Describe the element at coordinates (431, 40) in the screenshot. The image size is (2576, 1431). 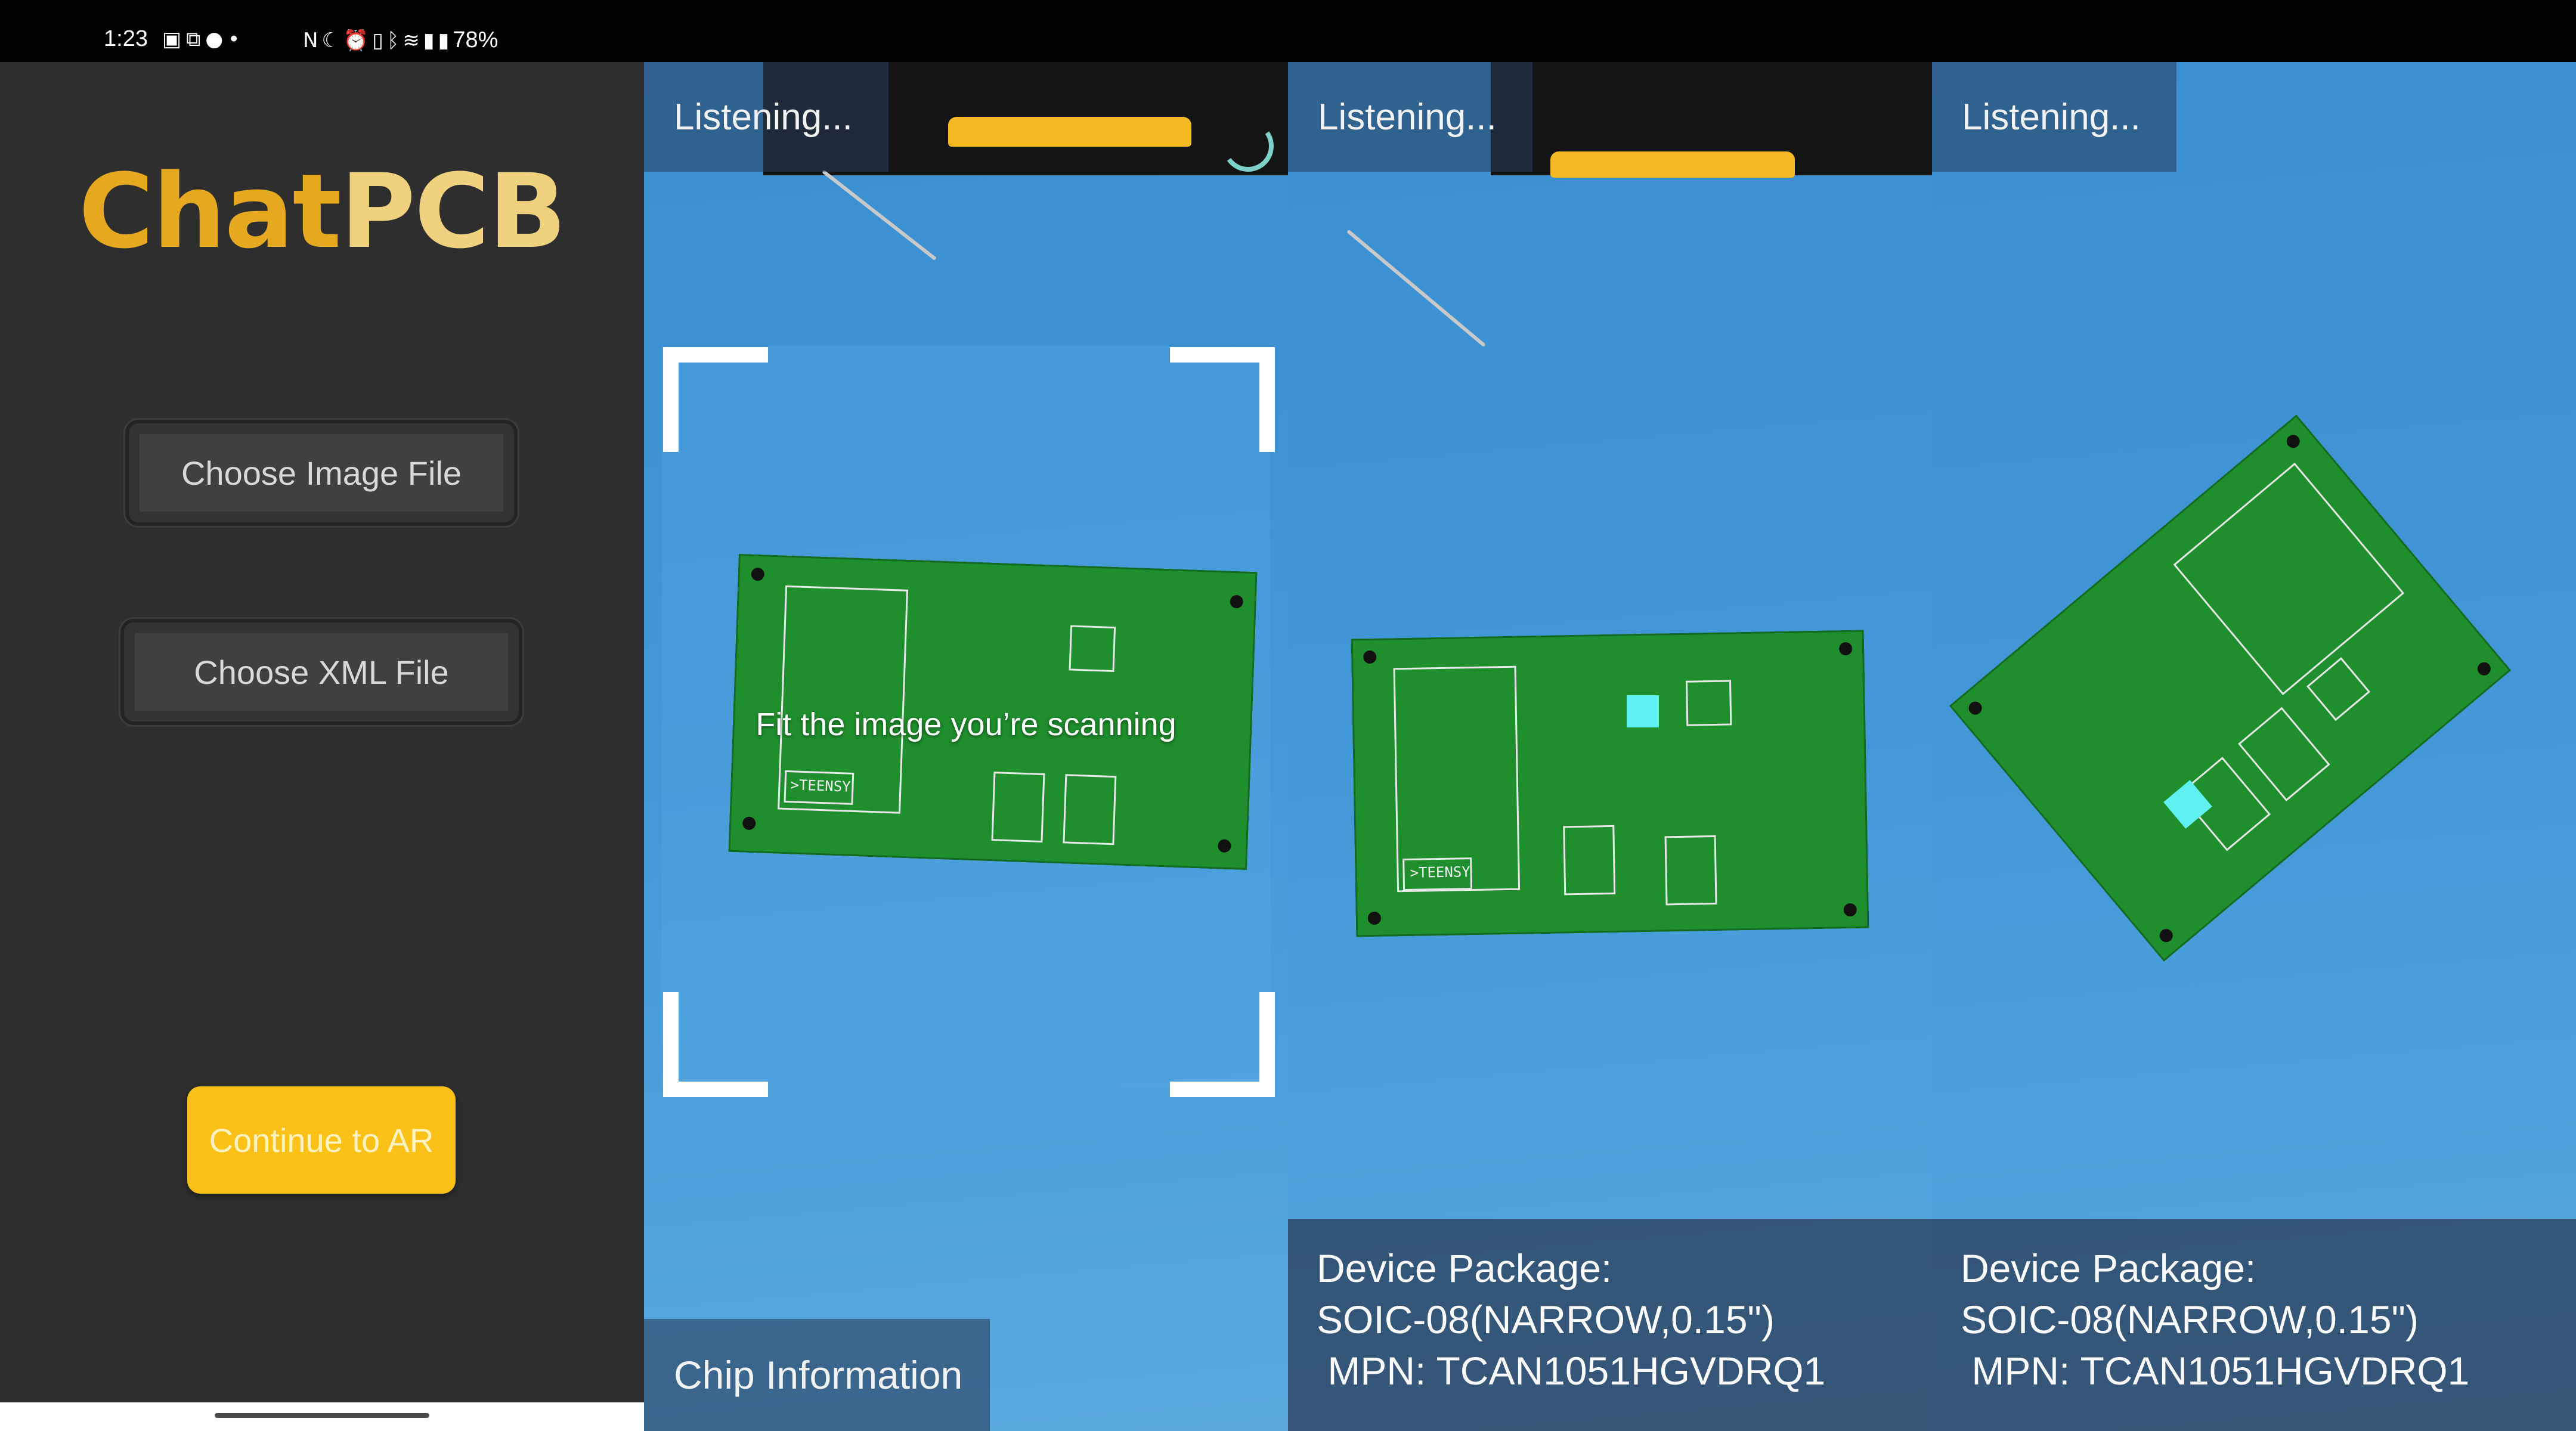
I see `signal-icon: ▮` at that location.